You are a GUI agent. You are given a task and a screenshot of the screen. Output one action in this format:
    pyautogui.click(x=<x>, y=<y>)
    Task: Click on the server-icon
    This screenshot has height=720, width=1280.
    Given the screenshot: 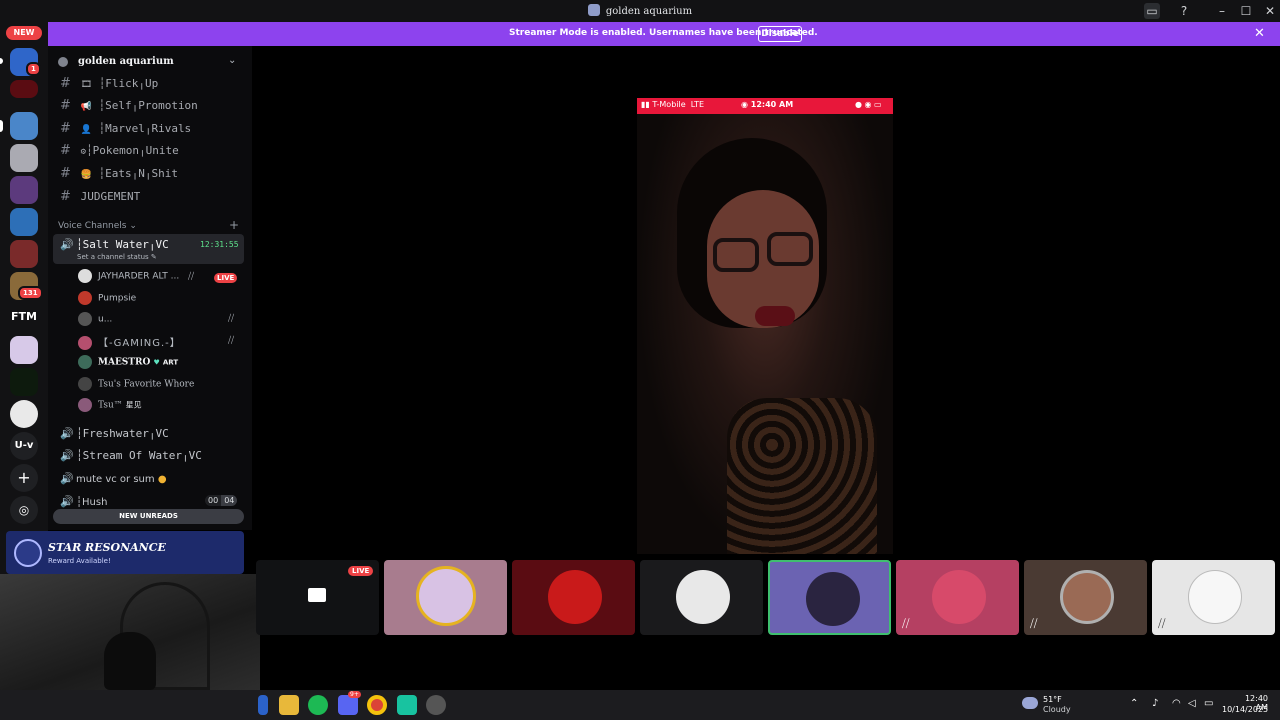 What is the action you would take?
    pyautogui.click(x=593, y=10)
    